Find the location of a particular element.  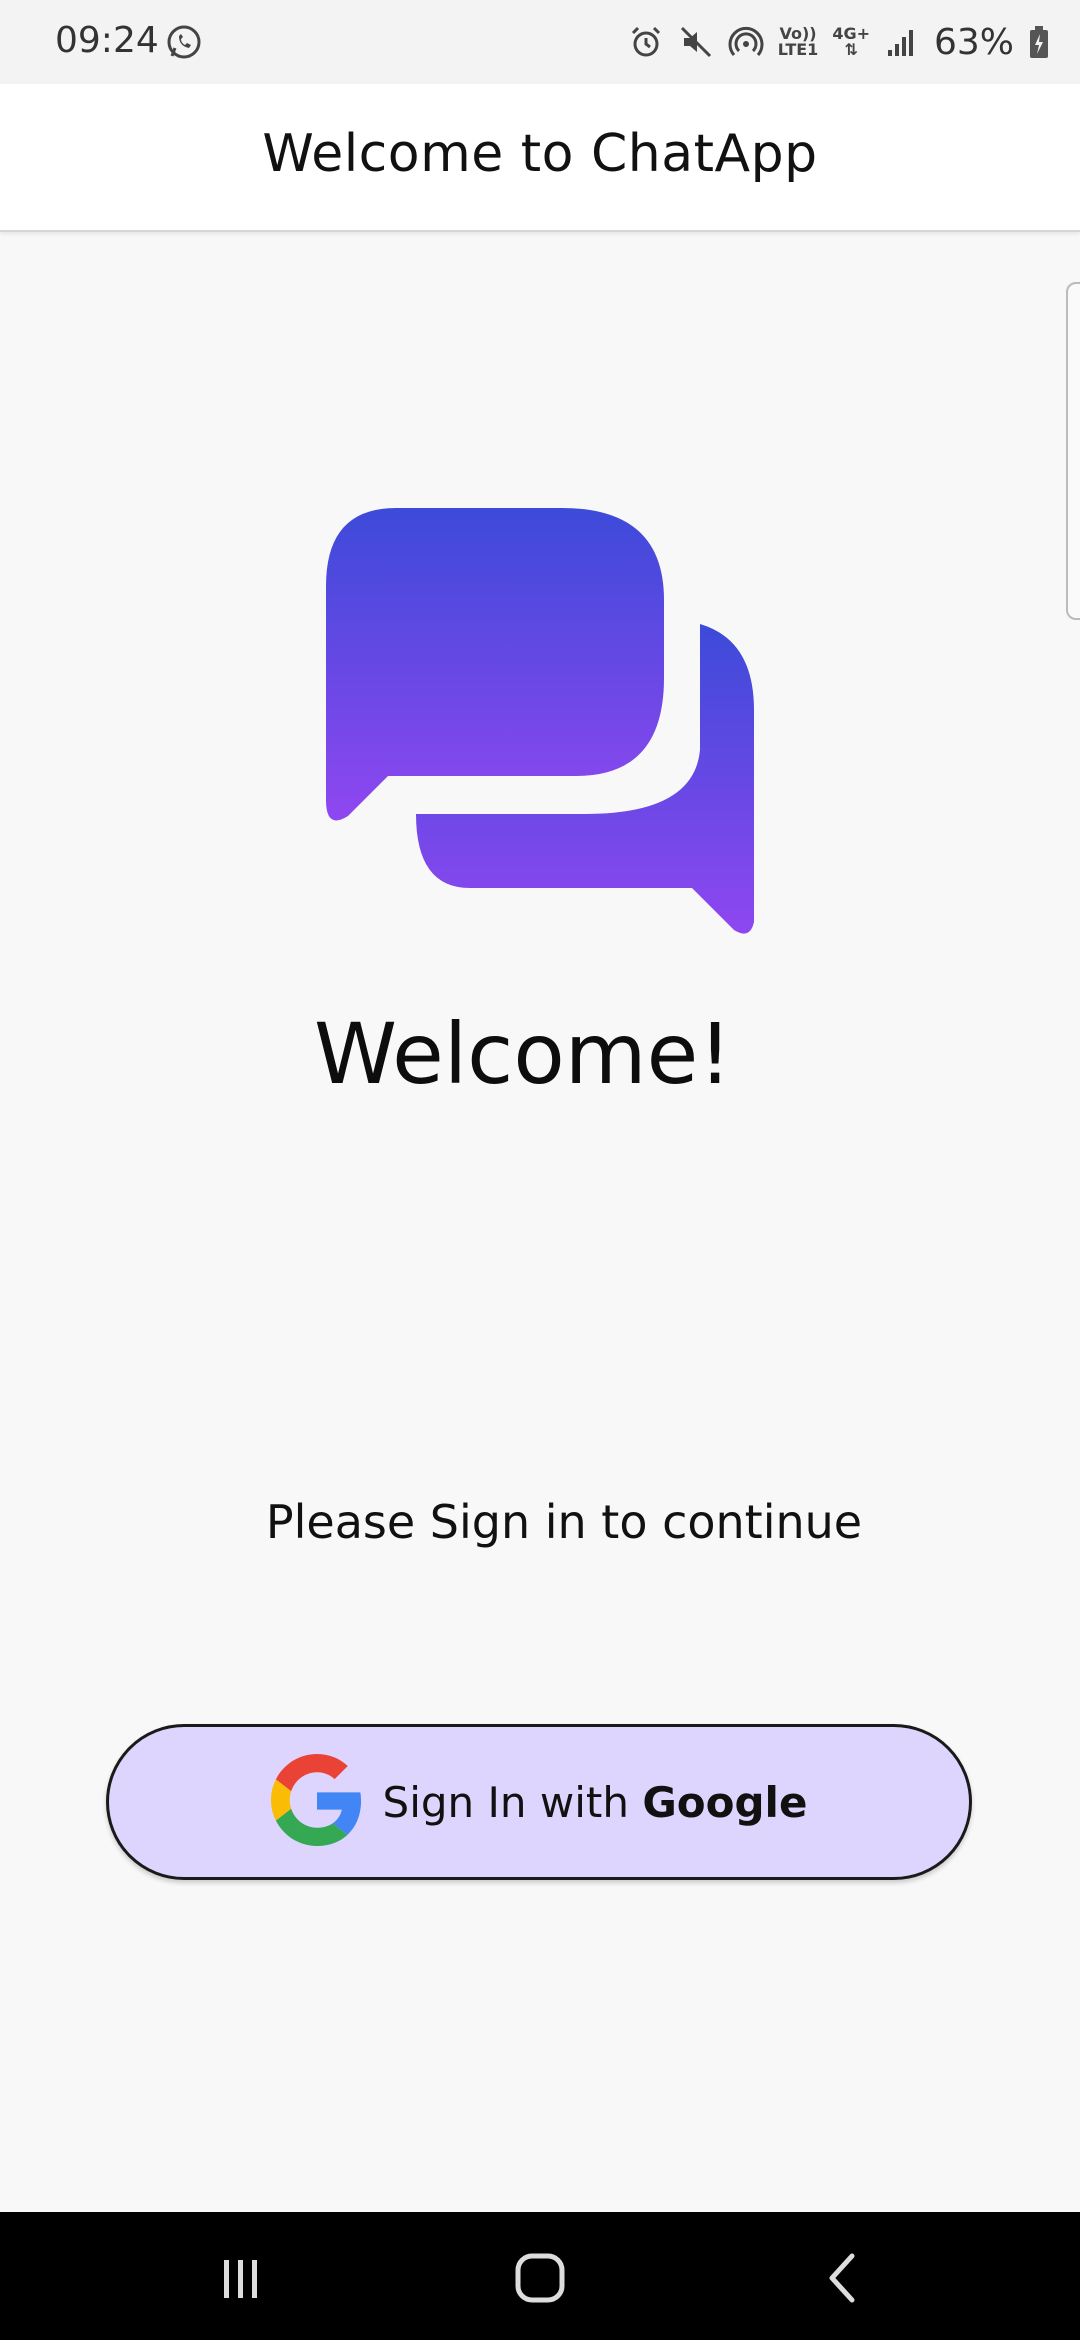

sign-in-button-label: Sign In with Google is located at coordinates (595, 1802).